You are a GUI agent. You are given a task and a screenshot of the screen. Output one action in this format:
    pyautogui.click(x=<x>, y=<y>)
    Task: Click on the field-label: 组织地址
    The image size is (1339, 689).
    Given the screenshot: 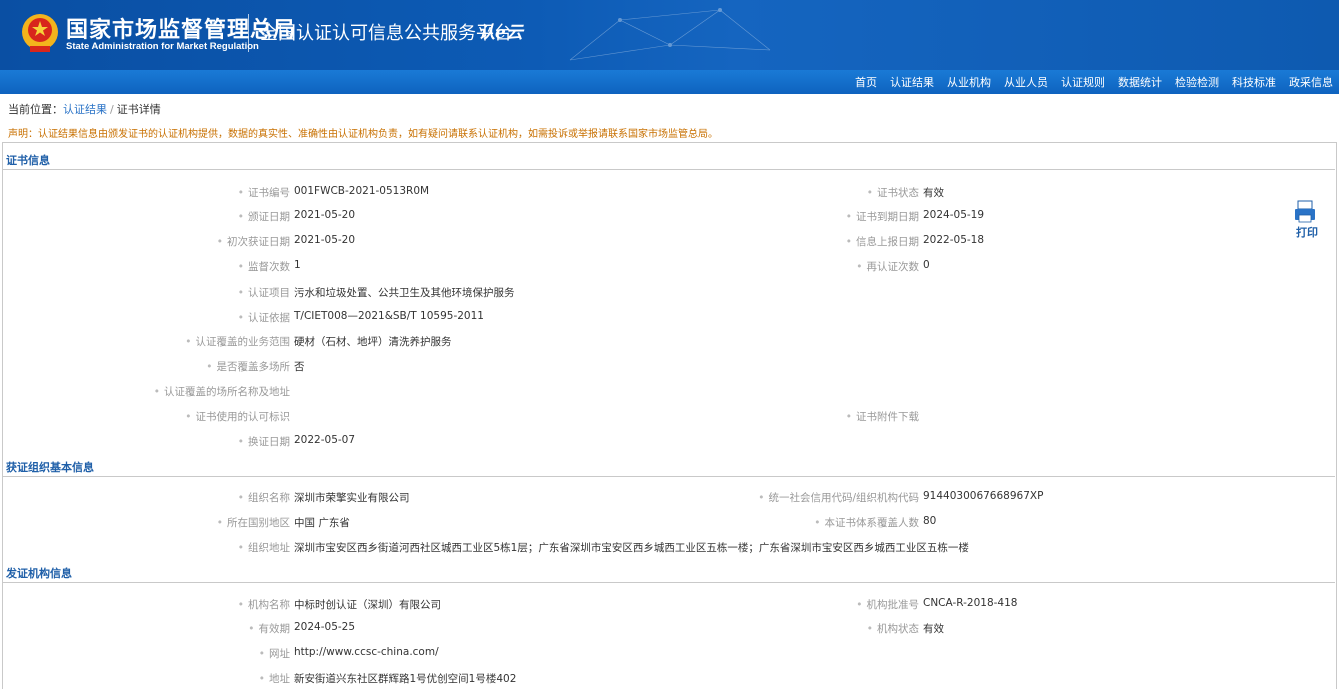 What is the action you would take?
    pyautogui.click(x=264, y=547)
    